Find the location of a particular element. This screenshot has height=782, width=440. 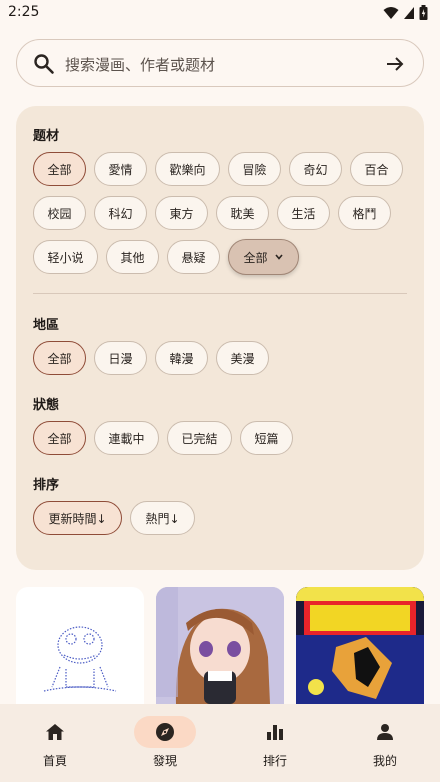

ascii-art-cover-image is located at coordinates (80, 659).